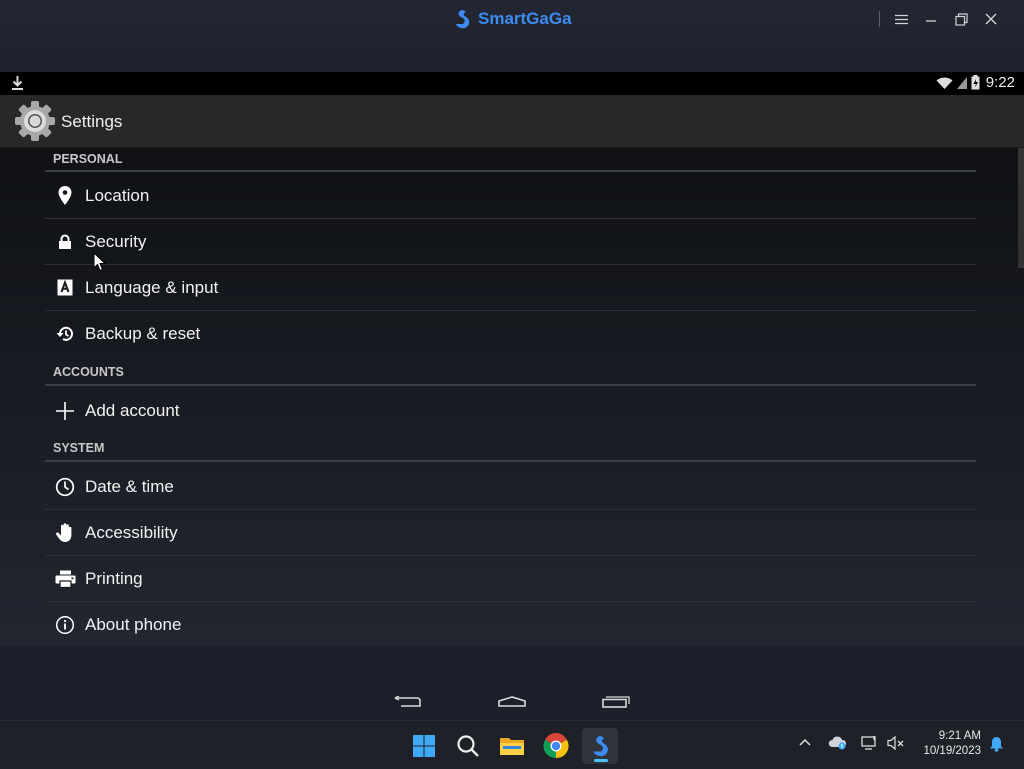  What do you see at coordinates (510, 196) in the screenshot?
I see `settings-item-location: Location` at bounding box center [510, 196].